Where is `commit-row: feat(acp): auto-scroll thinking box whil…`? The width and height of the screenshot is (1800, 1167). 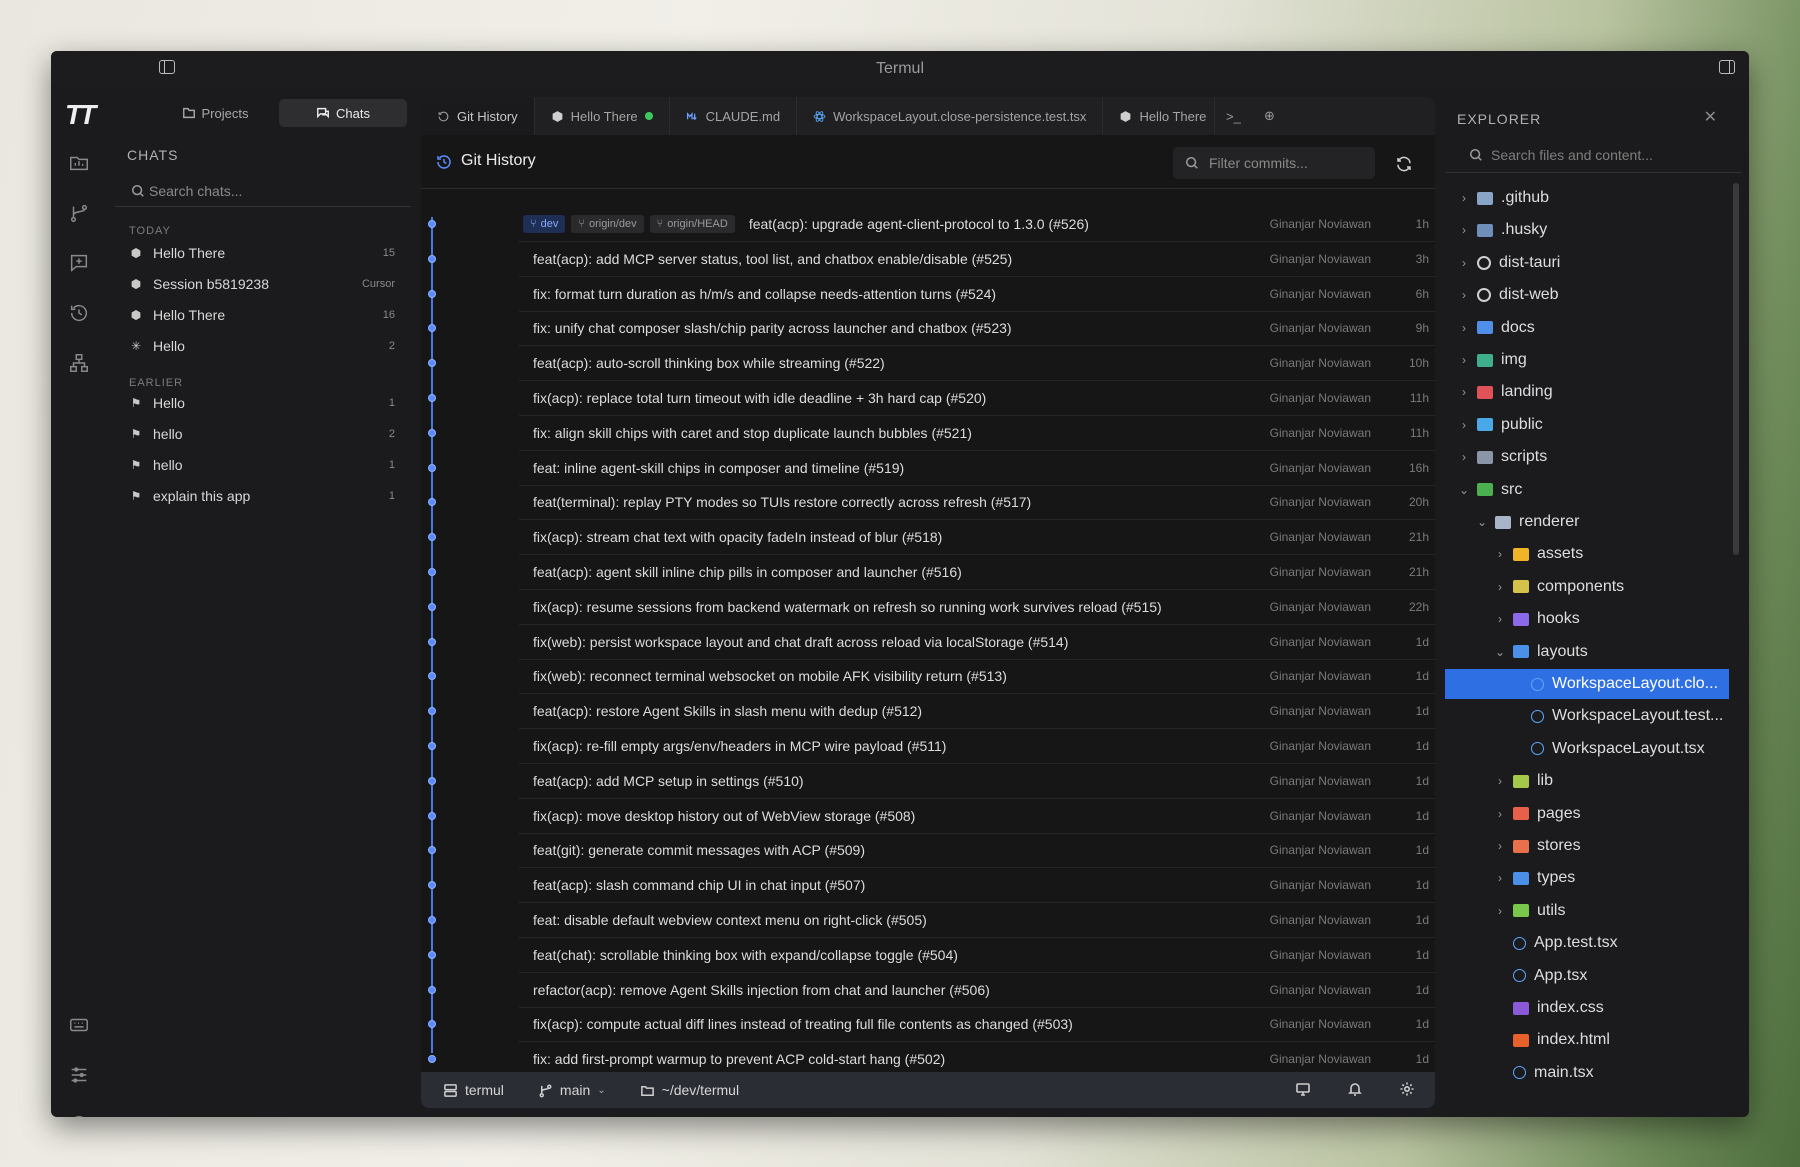
commit-row: feat(acp): auto-scroll thinking box whil… is located at coordinates (928, 364).